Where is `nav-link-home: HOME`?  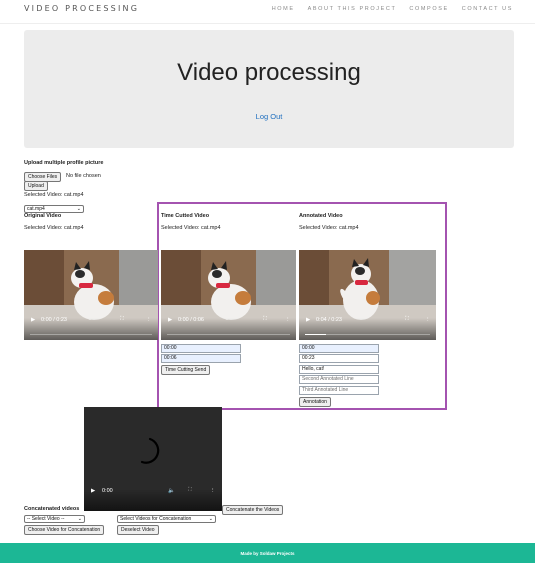
nav-link-home: HOME is located at coordinates (283, 9).